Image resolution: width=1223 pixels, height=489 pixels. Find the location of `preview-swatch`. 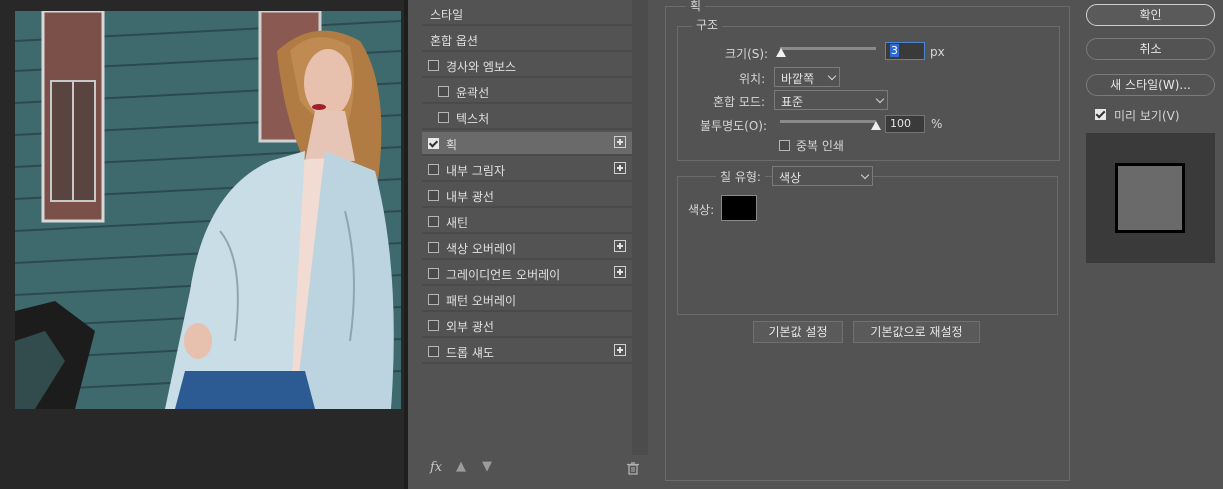

preview-swatch is located at coordinates (1150, 198).